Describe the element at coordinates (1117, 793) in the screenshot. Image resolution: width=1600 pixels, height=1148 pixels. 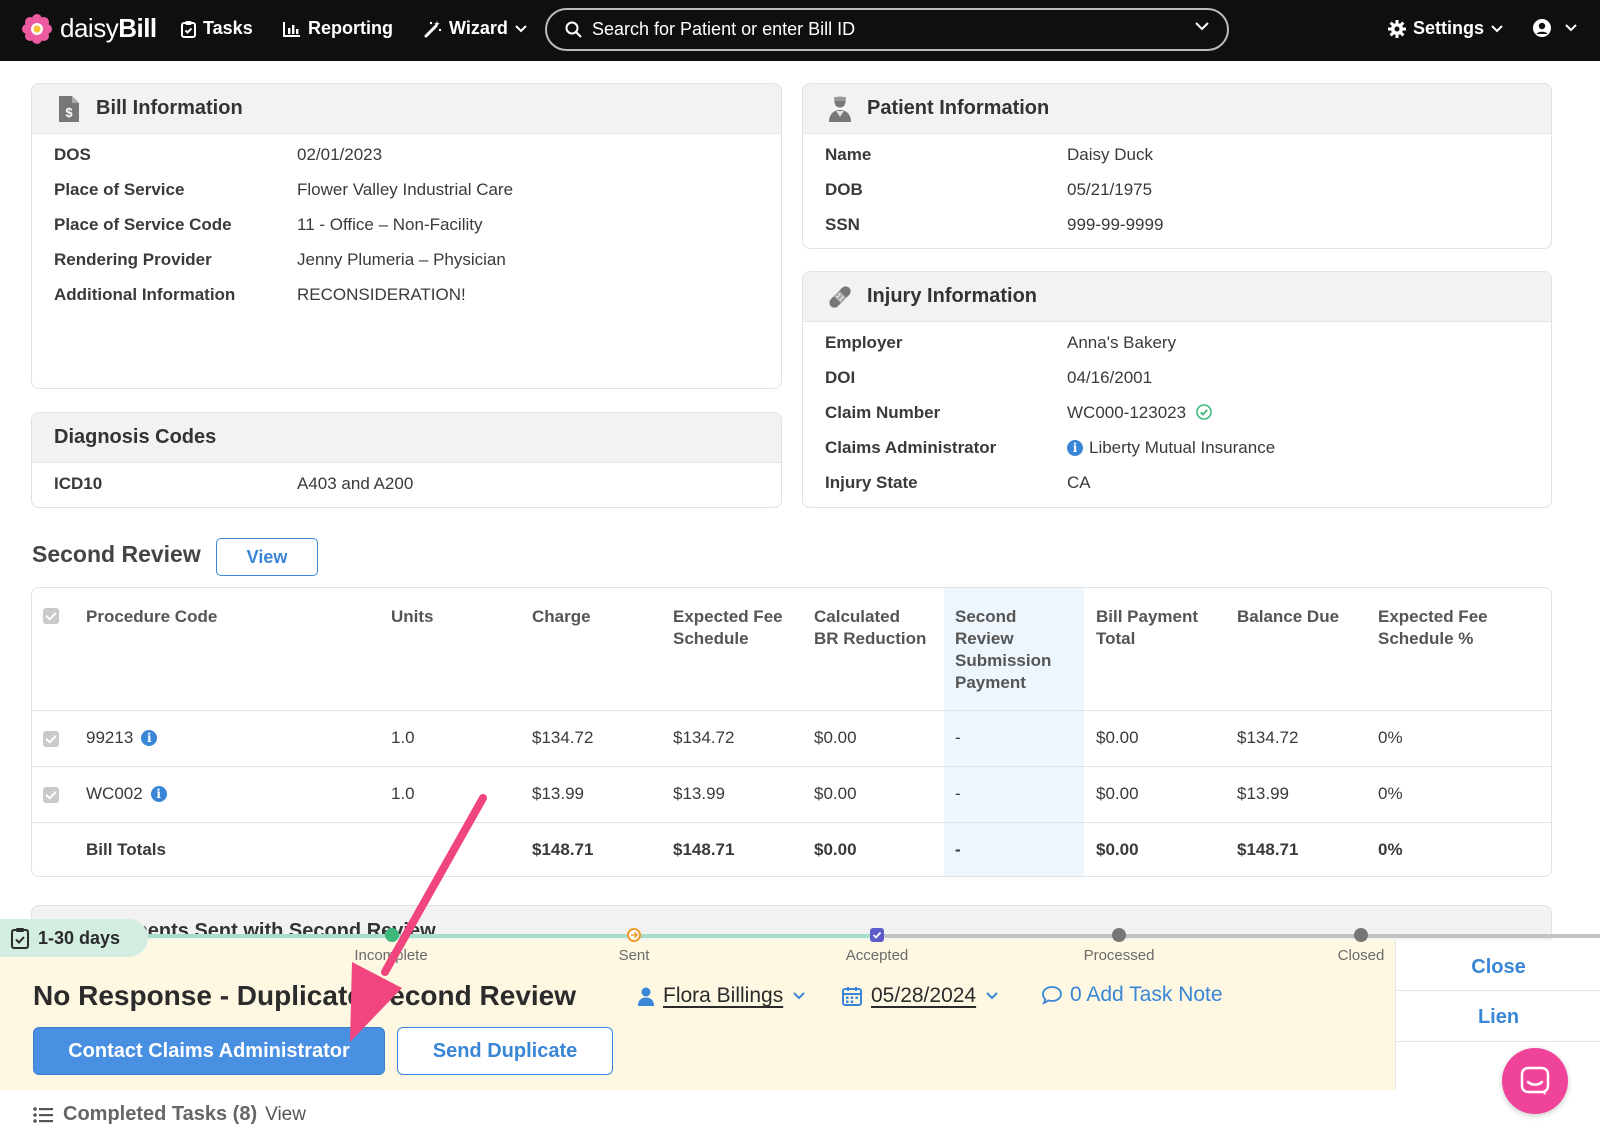
I see `bill-payment-total-cell: $0.00` at that location.